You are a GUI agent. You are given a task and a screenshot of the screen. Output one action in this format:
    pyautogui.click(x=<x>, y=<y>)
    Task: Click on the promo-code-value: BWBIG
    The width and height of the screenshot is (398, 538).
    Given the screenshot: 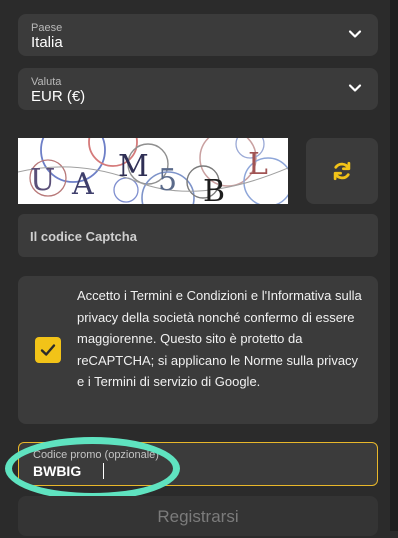 What is the action you would take?
    pyautogui.click(x=57, y=471)
    